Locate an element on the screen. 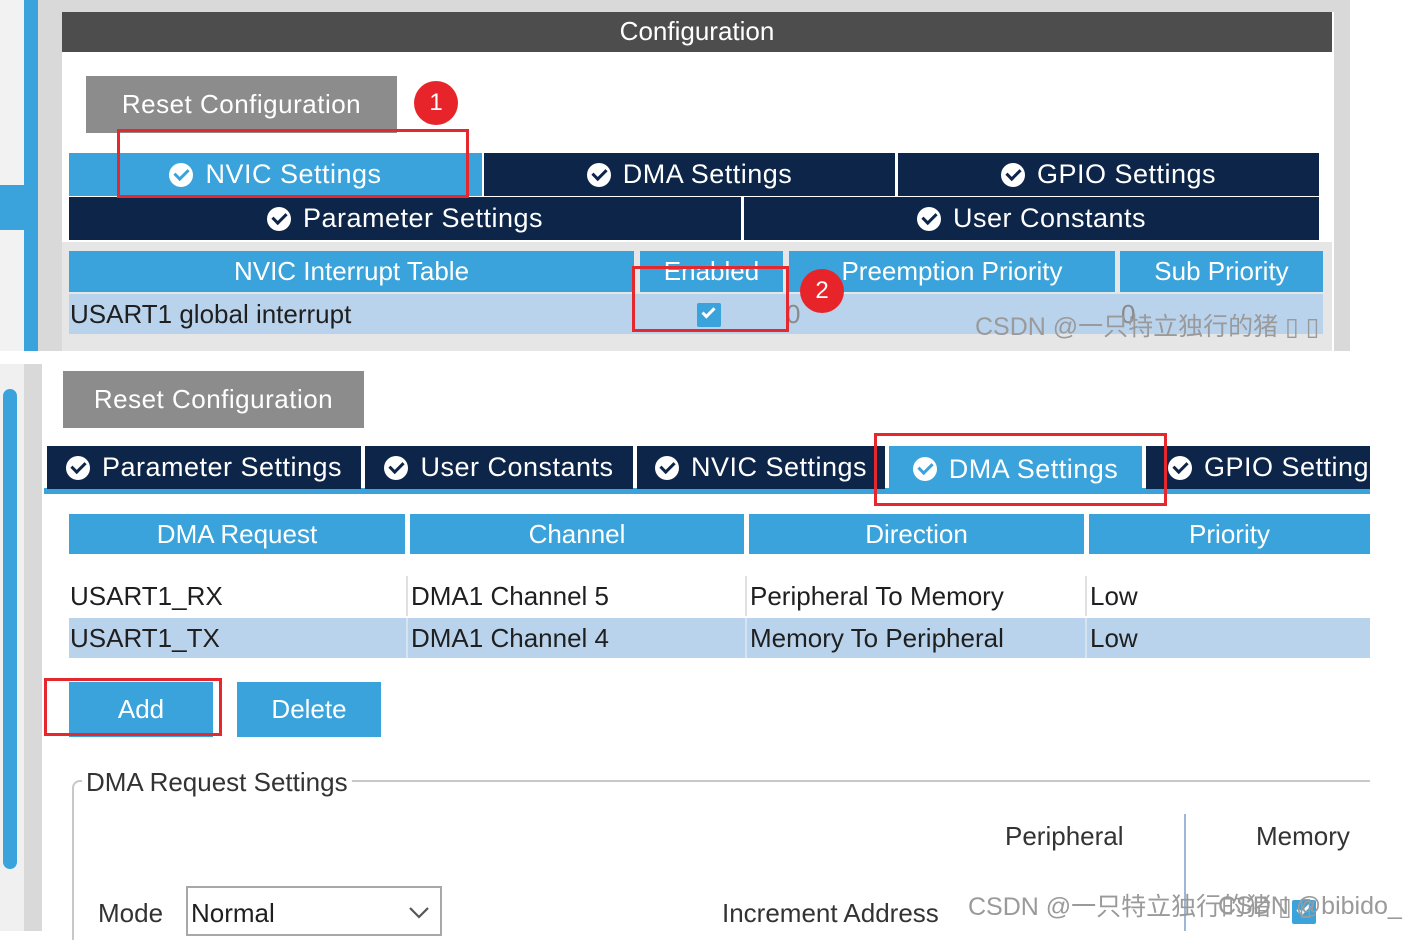 The width and height of the screenshot is (1417, 940). col-channel: Channel is located at coordinates (577, 534).